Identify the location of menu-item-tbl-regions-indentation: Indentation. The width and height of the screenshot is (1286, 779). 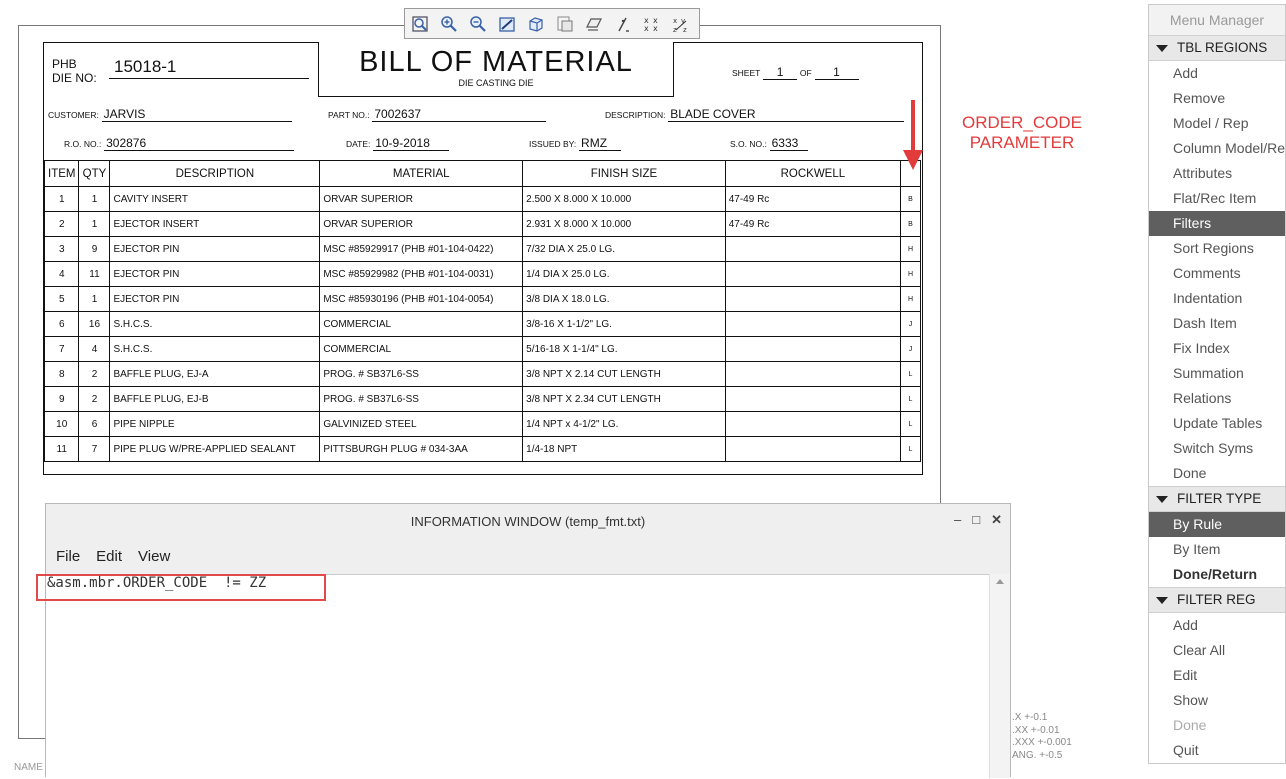
(1217, 298).